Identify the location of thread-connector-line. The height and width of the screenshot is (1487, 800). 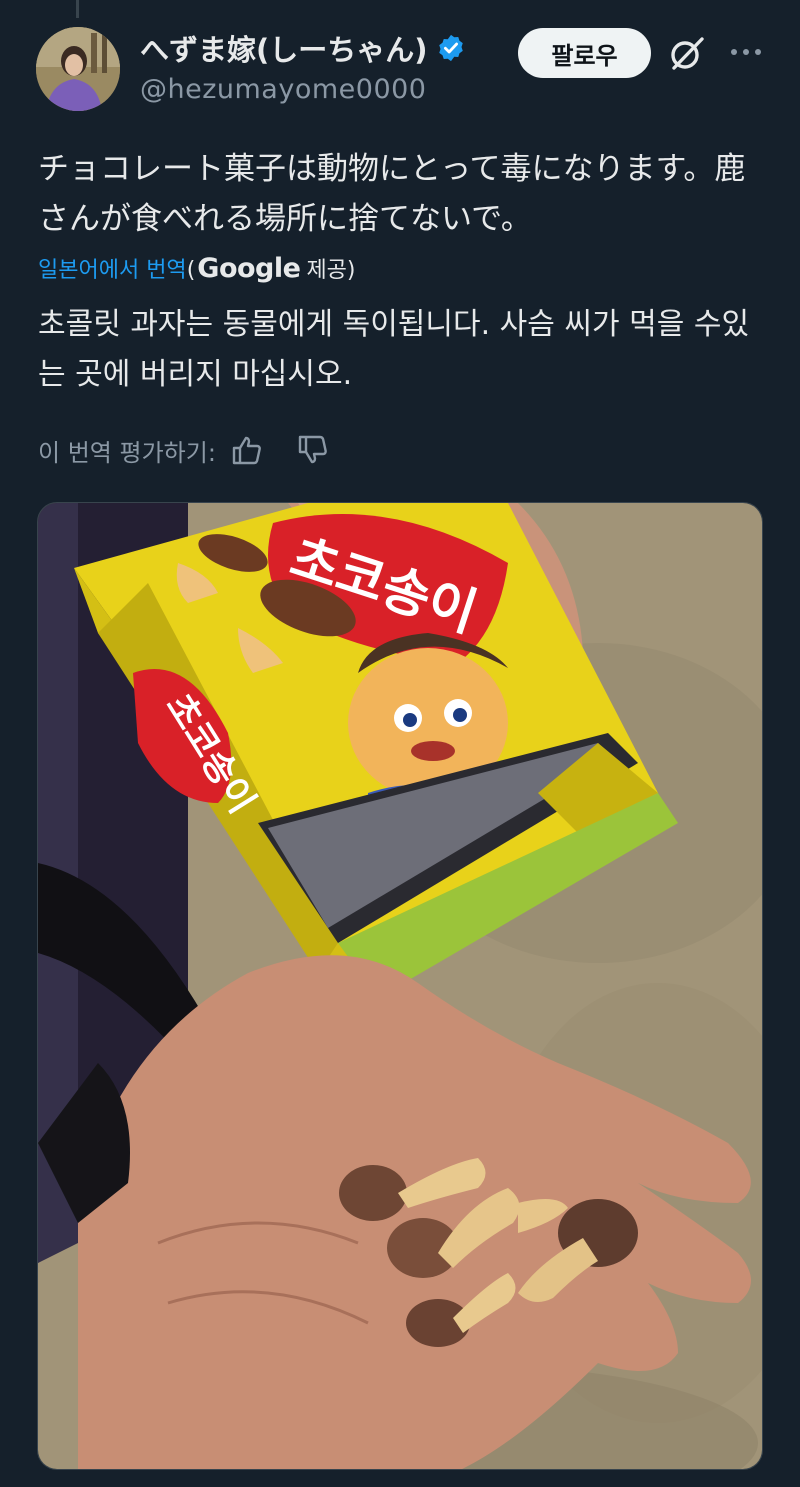
(77, 9).